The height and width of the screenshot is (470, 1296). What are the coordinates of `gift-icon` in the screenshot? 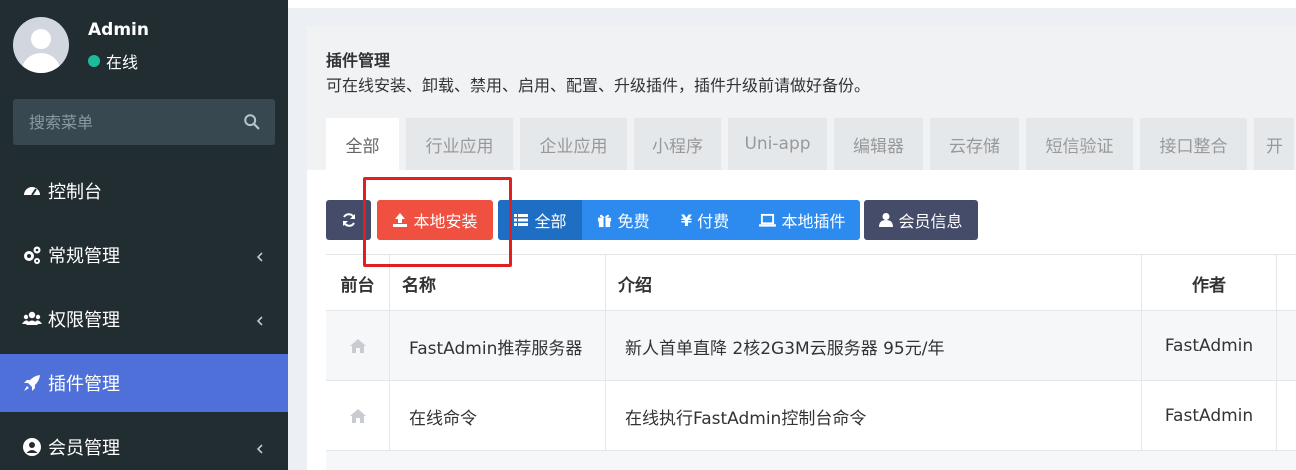 It's located at (605, 220).